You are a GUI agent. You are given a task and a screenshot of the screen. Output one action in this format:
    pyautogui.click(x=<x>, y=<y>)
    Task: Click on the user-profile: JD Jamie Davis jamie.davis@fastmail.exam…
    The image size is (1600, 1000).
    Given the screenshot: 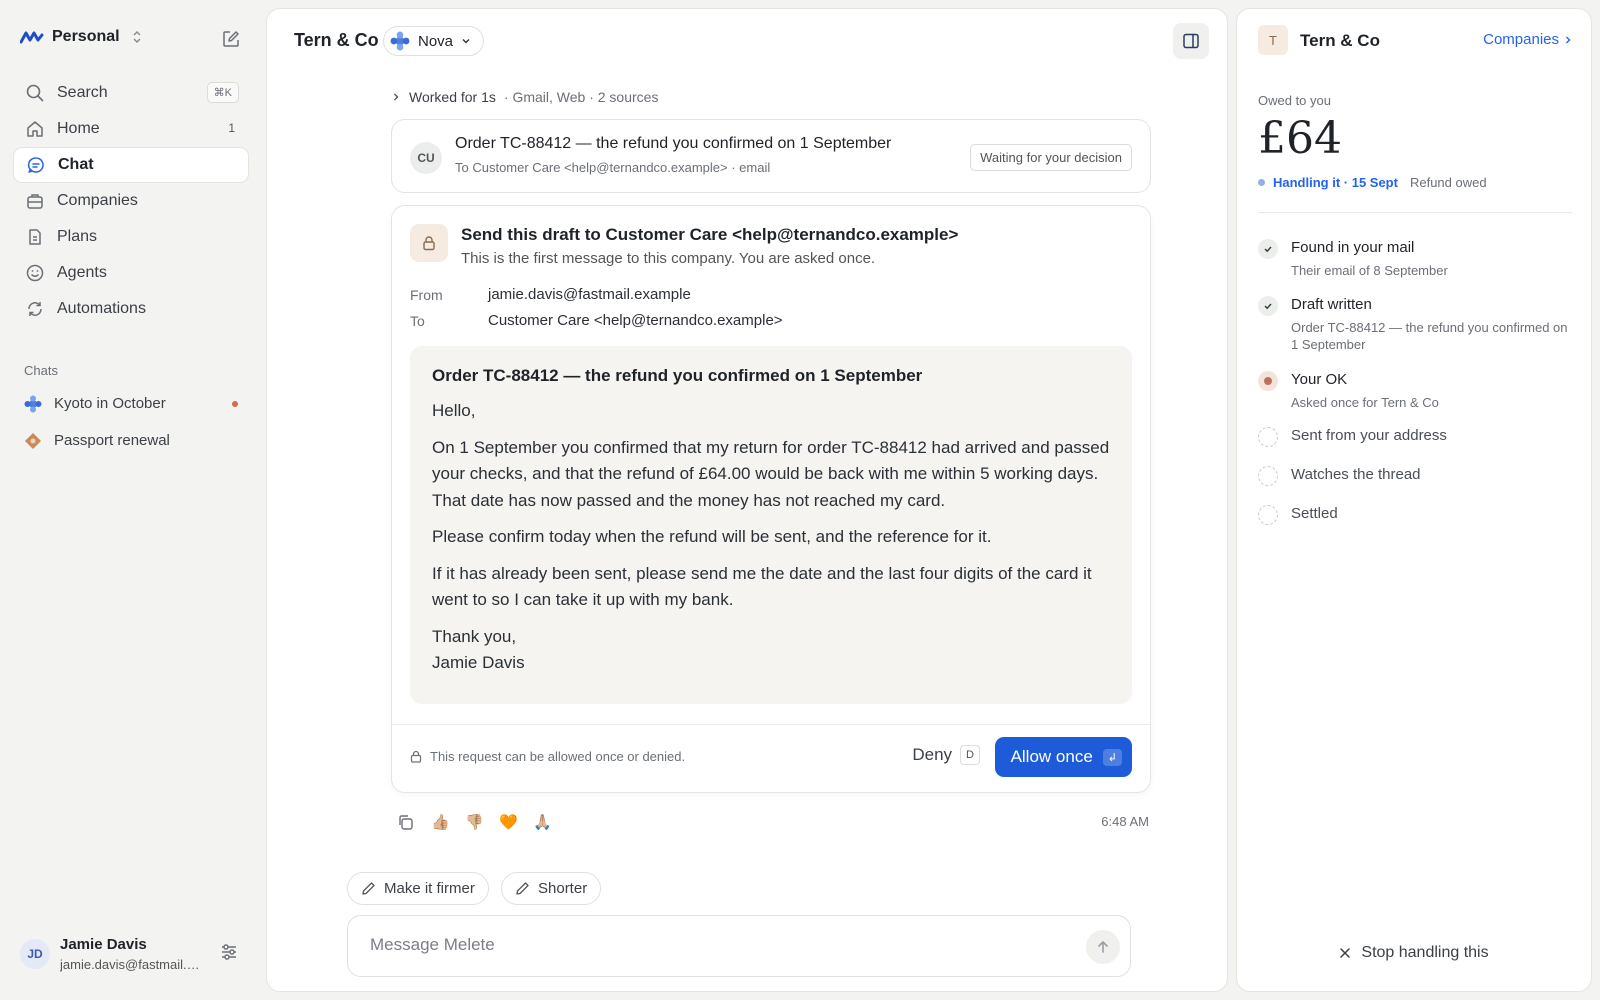 What is the action you would take?
    pyautogui.click(x=132, y=954)
    